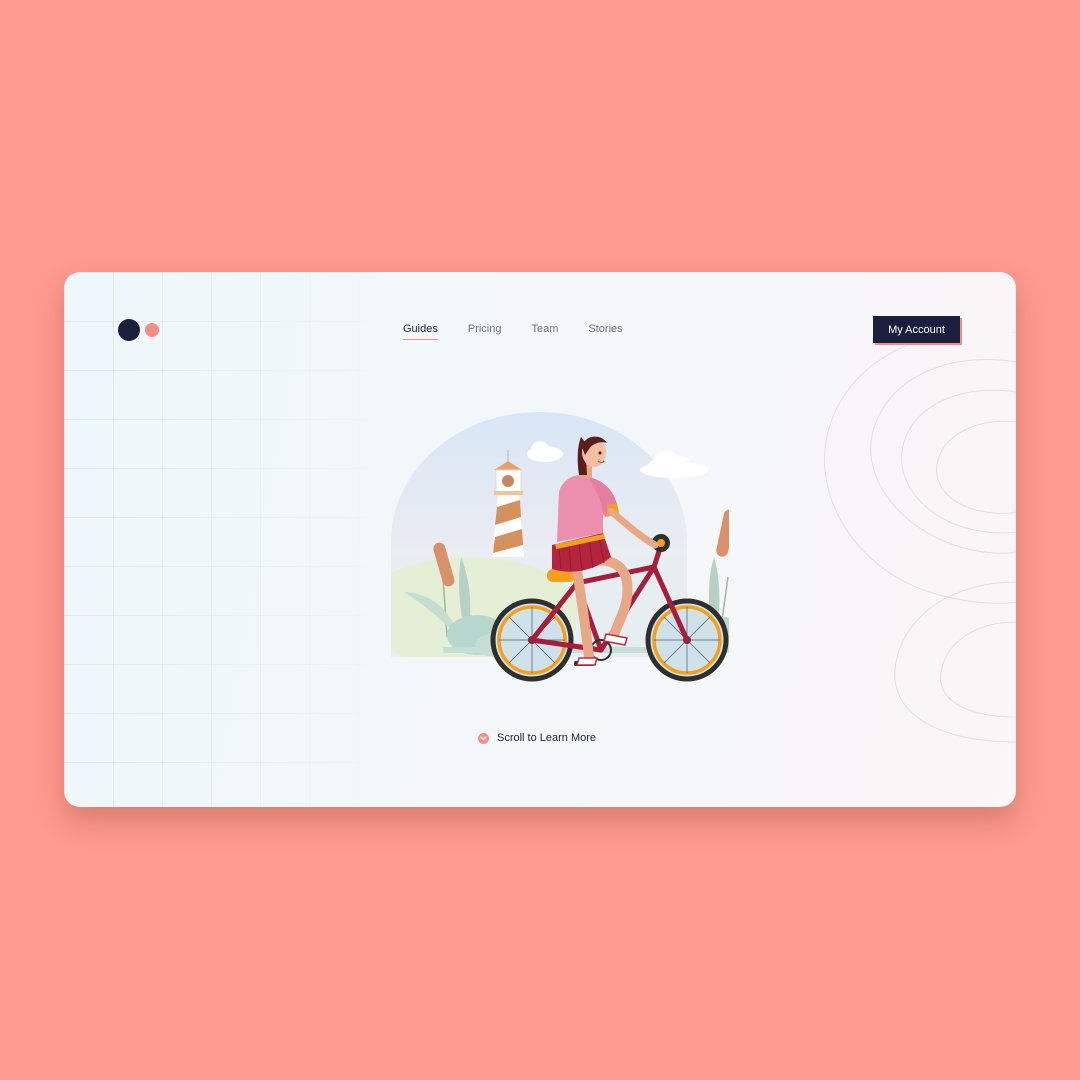  Describe the element at coordinates (420, 331) in the screenshot. I see `nav-item-guides: Guides` at that location.